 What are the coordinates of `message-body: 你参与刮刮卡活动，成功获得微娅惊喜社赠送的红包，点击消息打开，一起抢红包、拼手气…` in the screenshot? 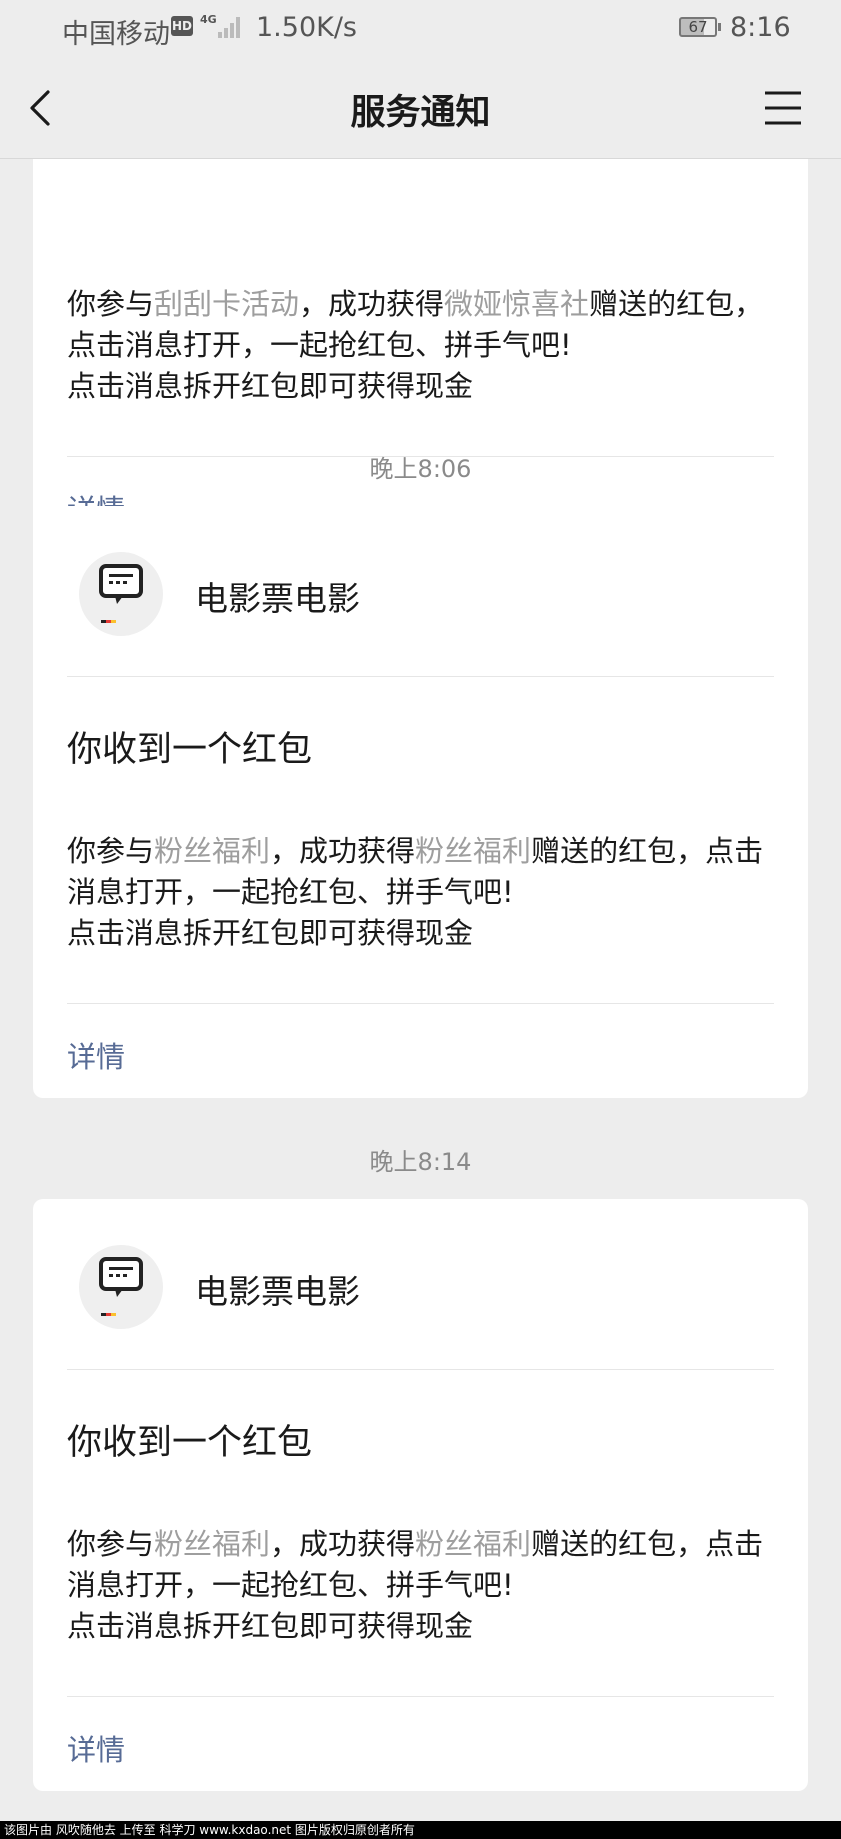 It's located at (427, 345).